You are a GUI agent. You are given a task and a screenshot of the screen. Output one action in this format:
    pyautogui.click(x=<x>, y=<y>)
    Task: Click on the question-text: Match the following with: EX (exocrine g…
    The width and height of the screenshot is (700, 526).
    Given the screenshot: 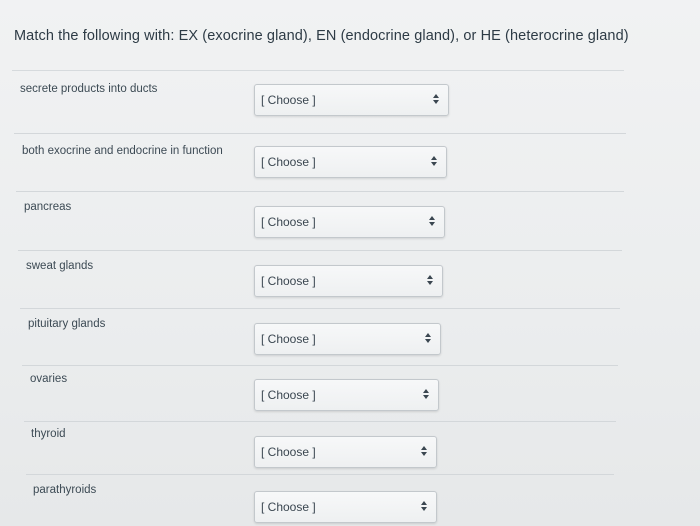 What is the action you would take?
    pyautogui.click(x=321, y=36)
    